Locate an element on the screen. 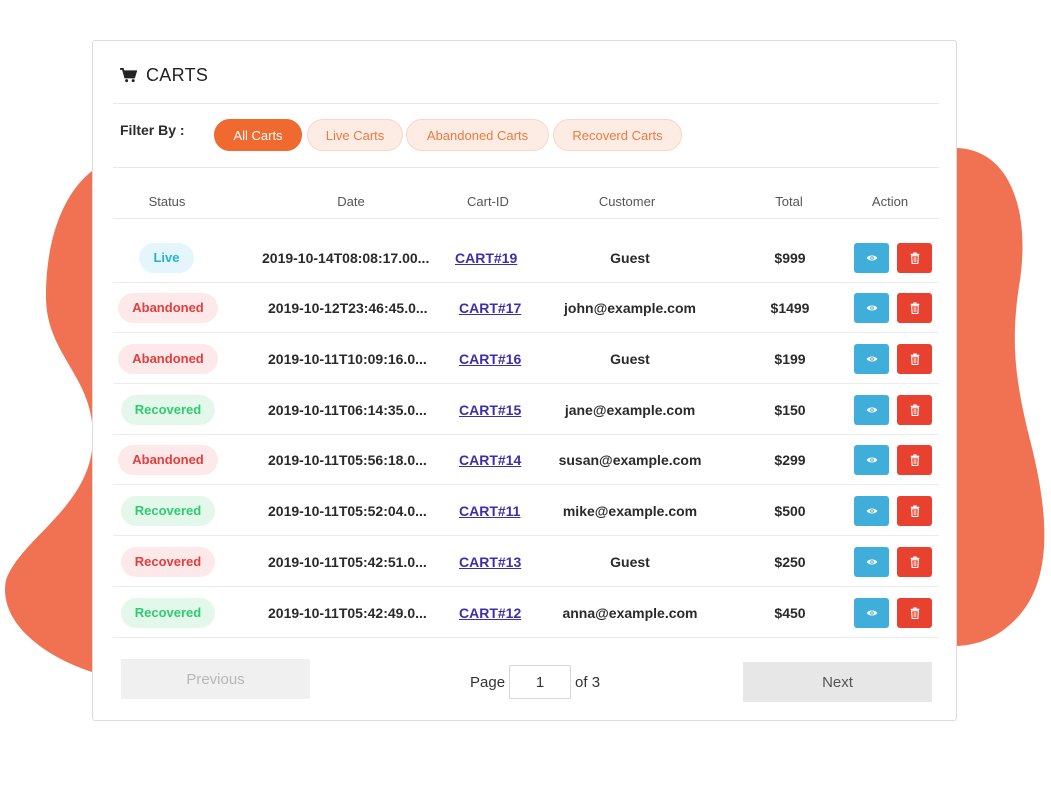 This screenshot has height=802, width=1051. filter-live-carts-button: Live Carts is located at coordinates (355, 135).